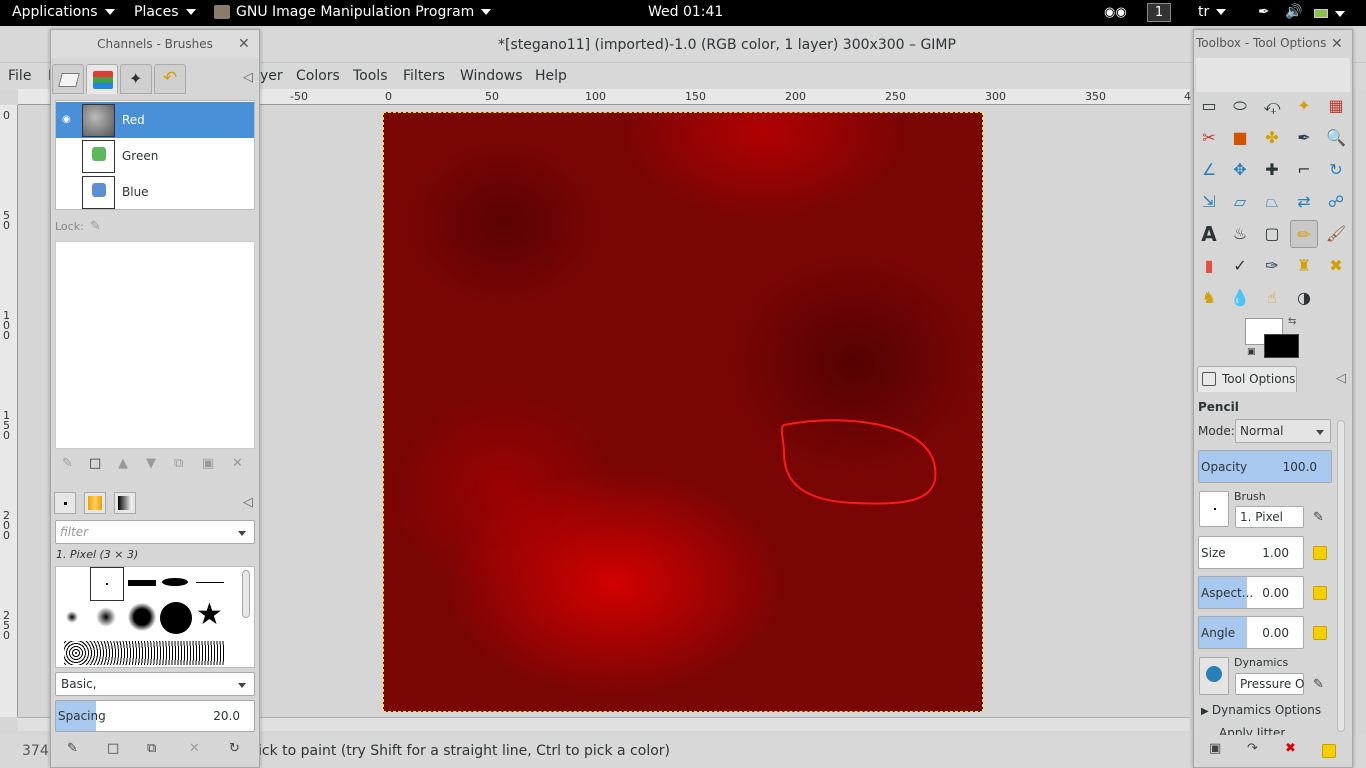  What do you see at coordinates (1336, 138) in the screenshot?
I see `zoom-icon: 🔍` at bounding box center [1336, 138].